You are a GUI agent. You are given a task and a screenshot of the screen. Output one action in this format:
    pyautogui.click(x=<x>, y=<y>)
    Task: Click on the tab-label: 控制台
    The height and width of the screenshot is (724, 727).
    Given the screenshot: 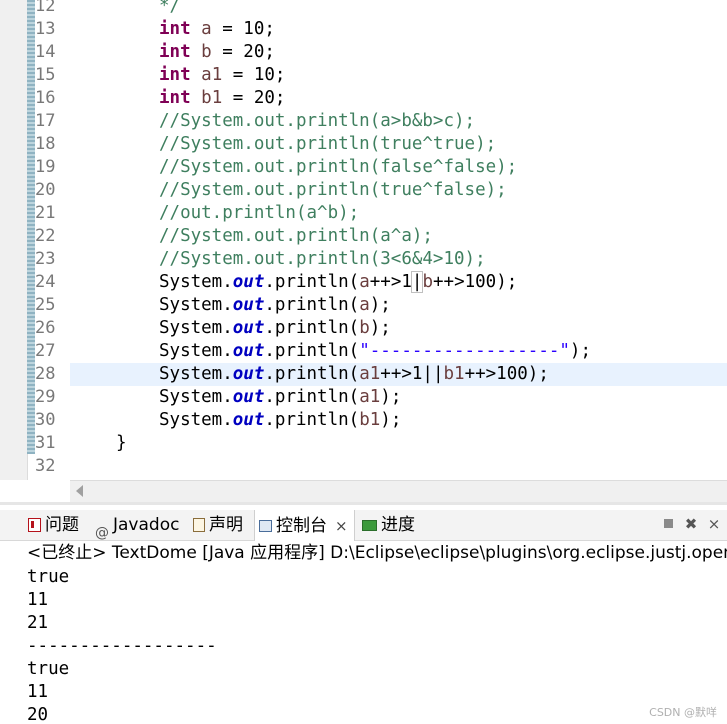 What is the action you would take?
    pyautogui.click(x=301, y=525)
    